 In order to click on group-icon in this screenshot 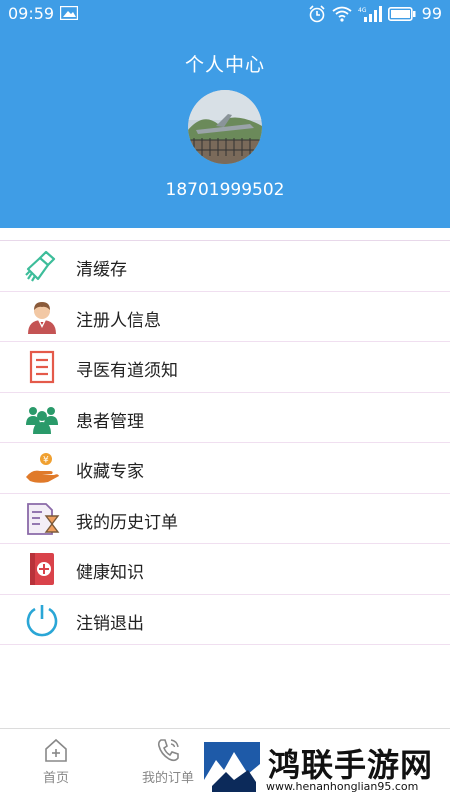, I will do `click(42, 420)`.